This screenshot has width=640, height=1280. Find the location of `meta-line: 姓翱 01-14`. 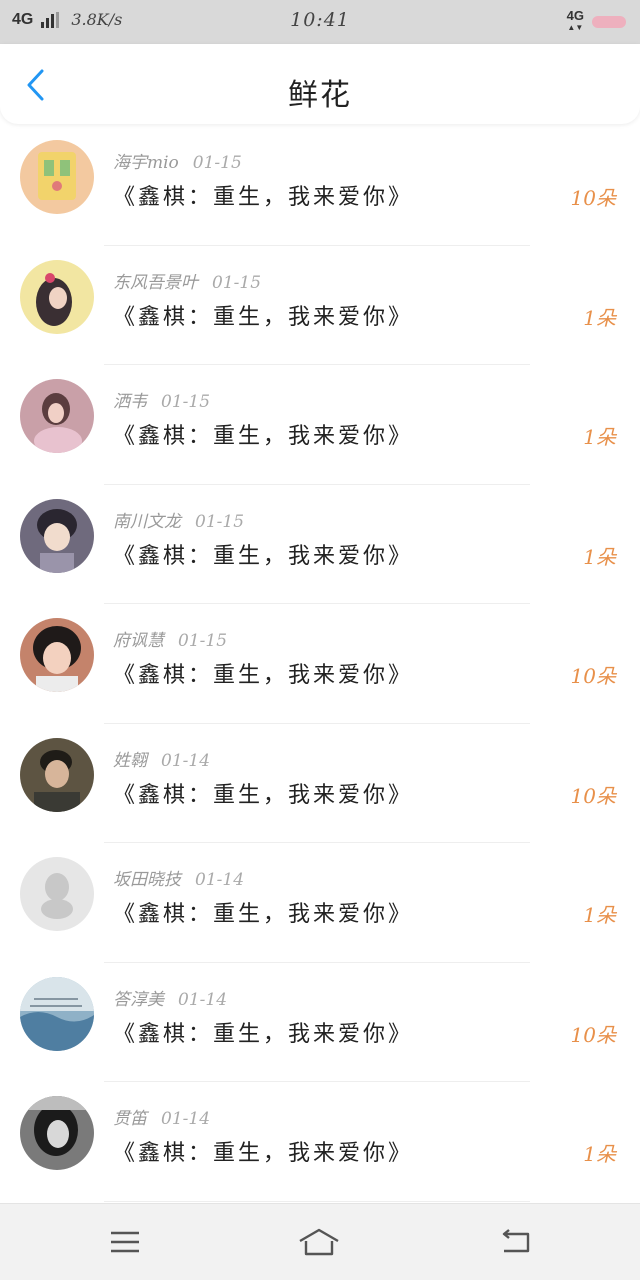

meta-line: 姓翱 01-14 is located at coordinates (161, 758).